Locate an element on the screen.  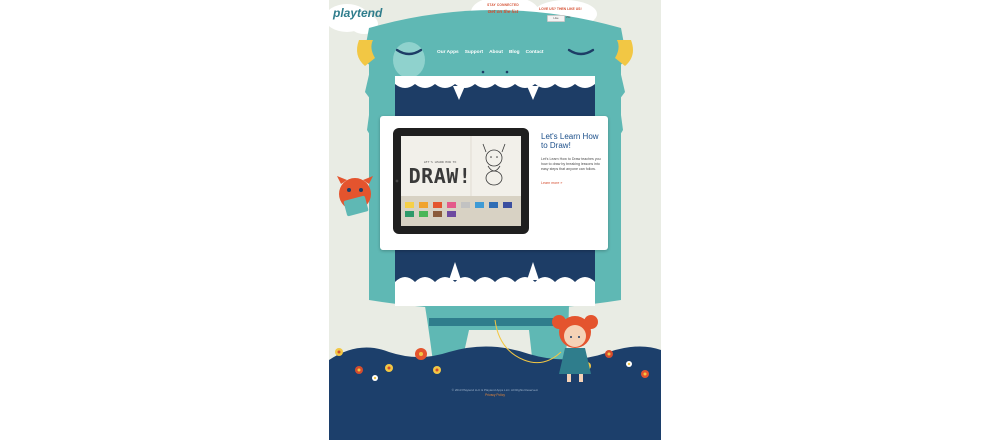
screen-draw-text: DRAW! is located at coordinates (440, 176).